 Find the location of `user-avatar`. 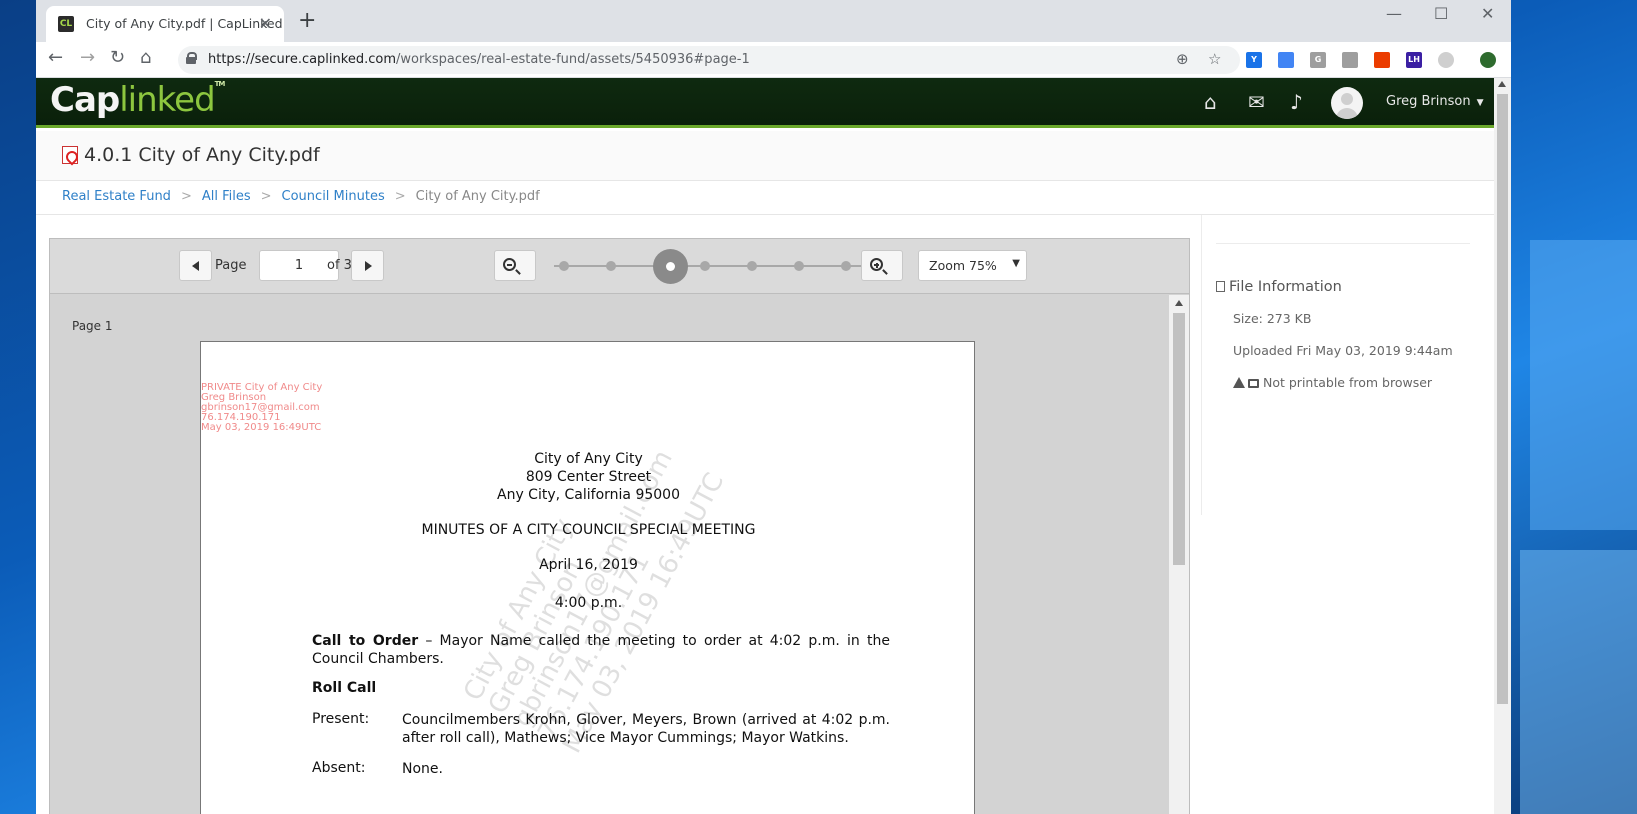

user-avatar is located at coordinates (1347, 103).